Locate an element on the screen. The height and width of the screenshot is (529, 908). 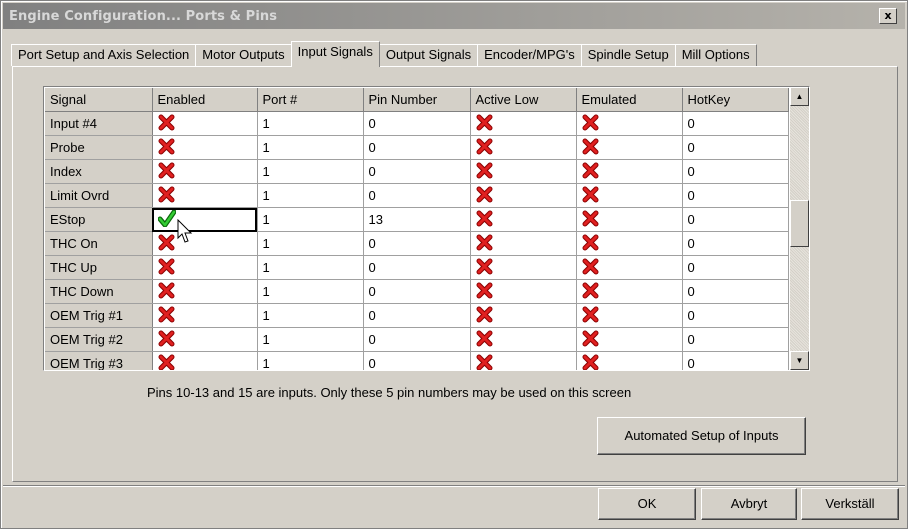
close-button: x is located at coordinates (888, 16).